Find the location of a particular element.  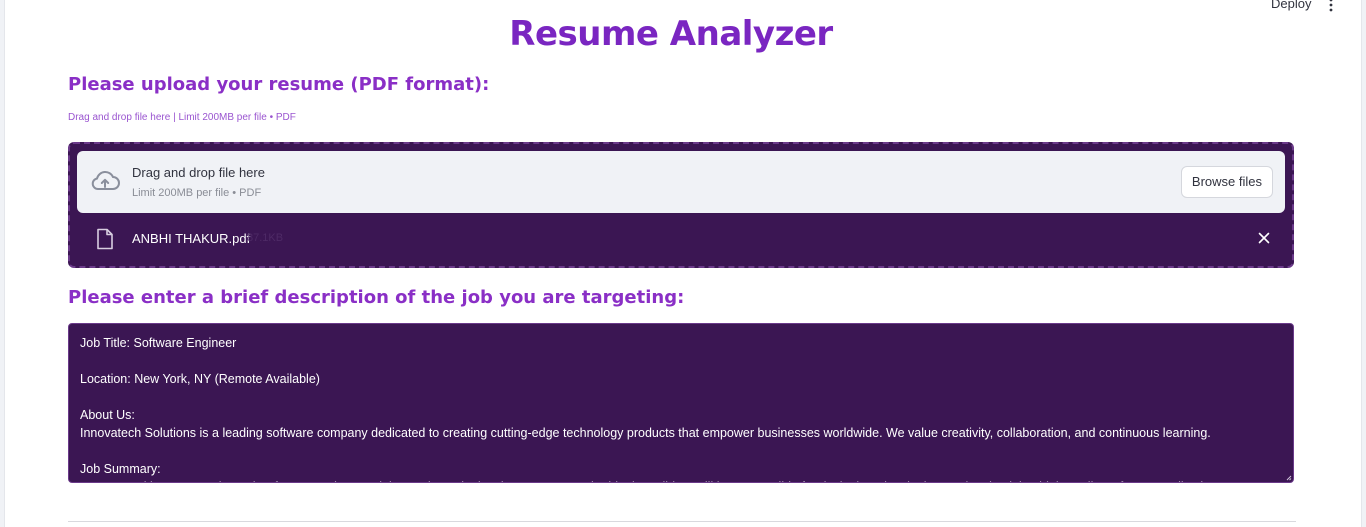

upload-heading: Please upload your resume (PDF format): is located at coordinates (279, 84).